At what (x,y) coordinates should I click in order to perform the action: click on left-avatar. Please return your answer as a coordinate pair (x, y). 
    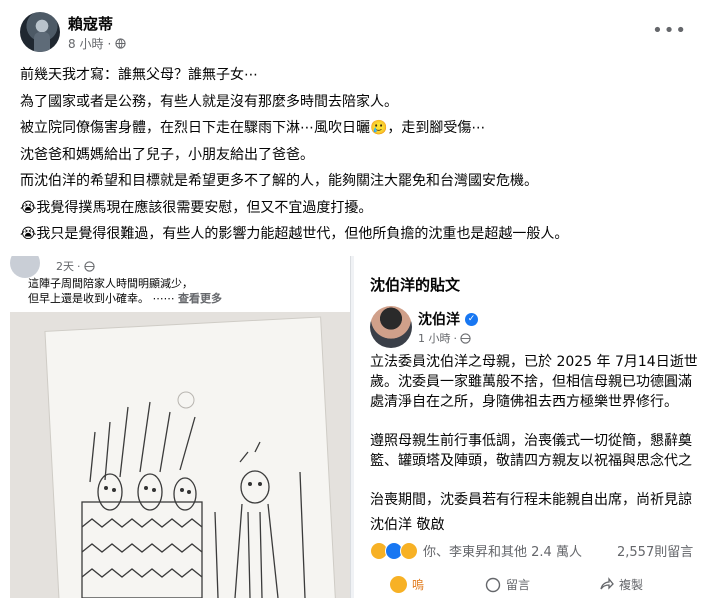
    Looking at the image, I should click on (25, 267).